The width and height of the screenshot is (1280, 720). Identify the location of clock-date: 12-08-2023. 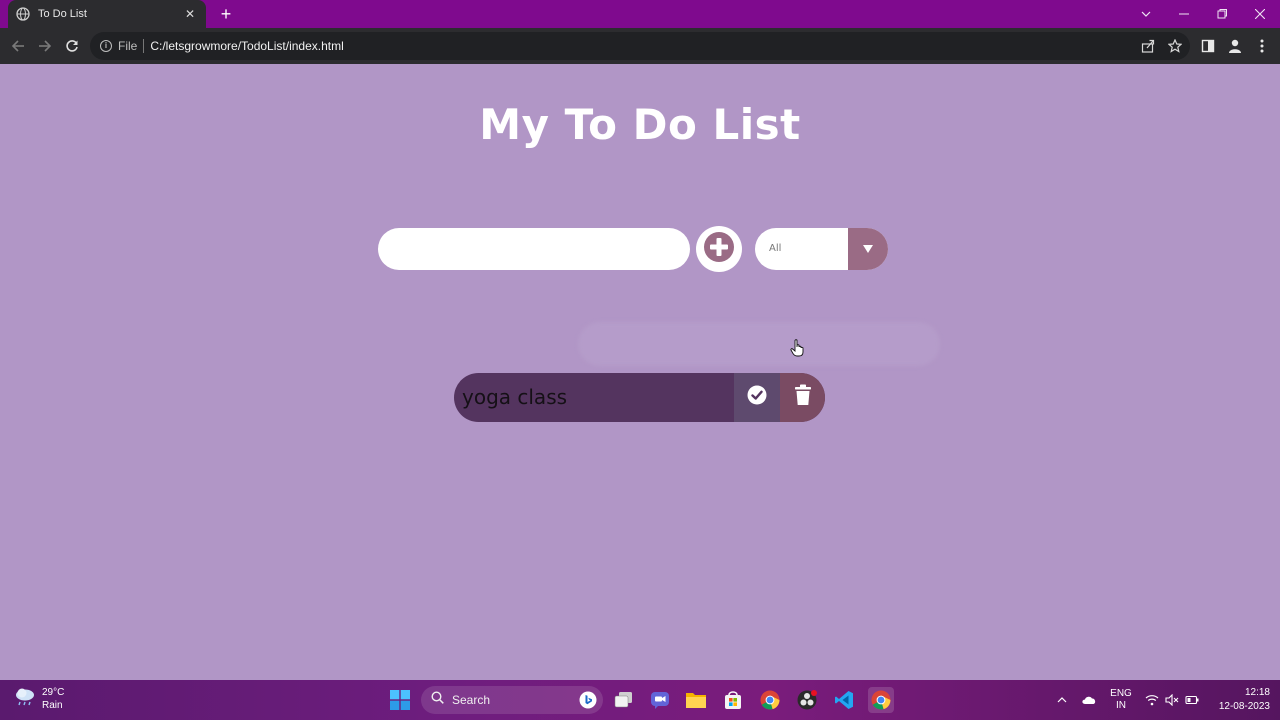
(1244, 706).